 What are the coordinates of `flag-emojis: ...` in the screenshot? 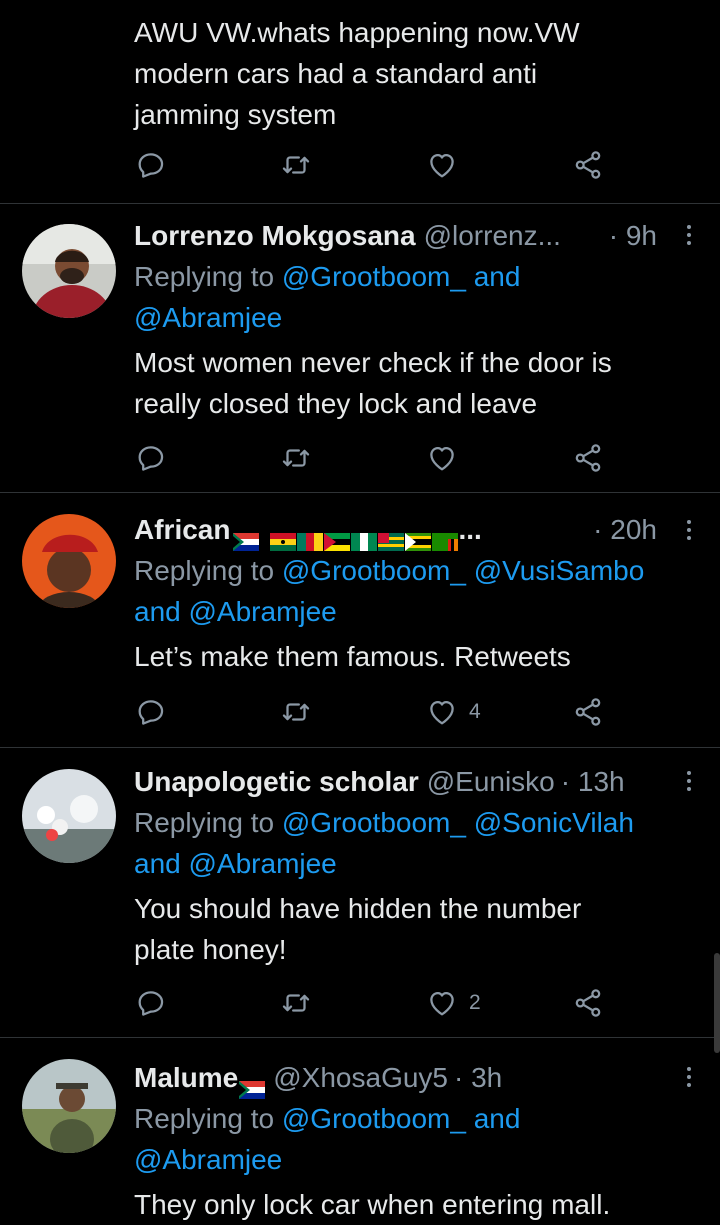 It's located at (357, 530).